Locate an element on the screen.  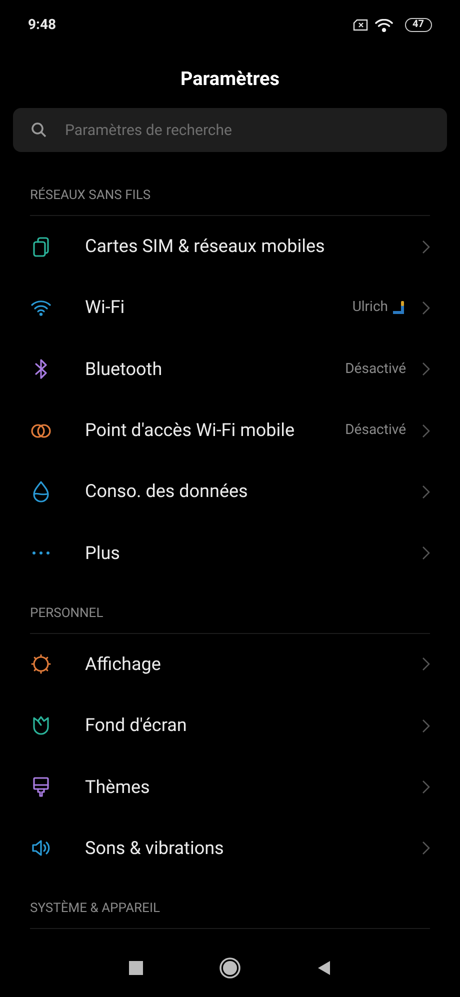
item-value: Ulrich is located at coordinates (370, 308).